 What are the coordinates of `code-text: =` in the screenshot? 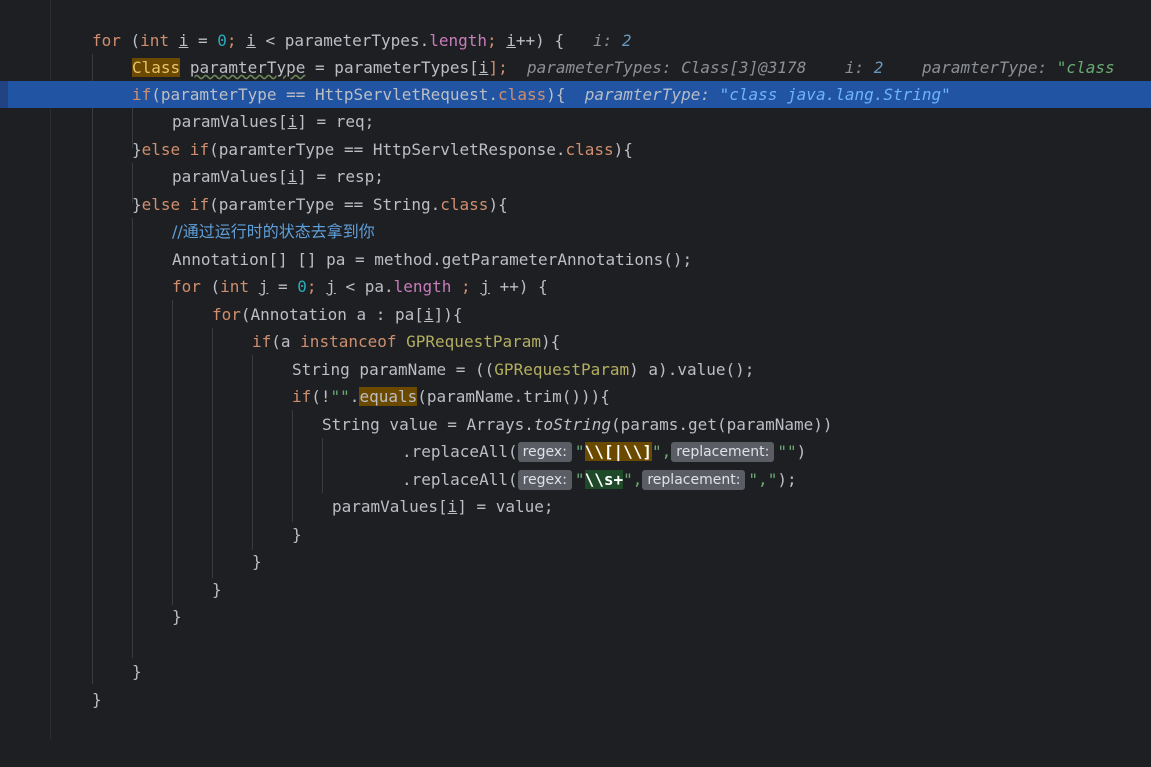 It's located at (203, 40).